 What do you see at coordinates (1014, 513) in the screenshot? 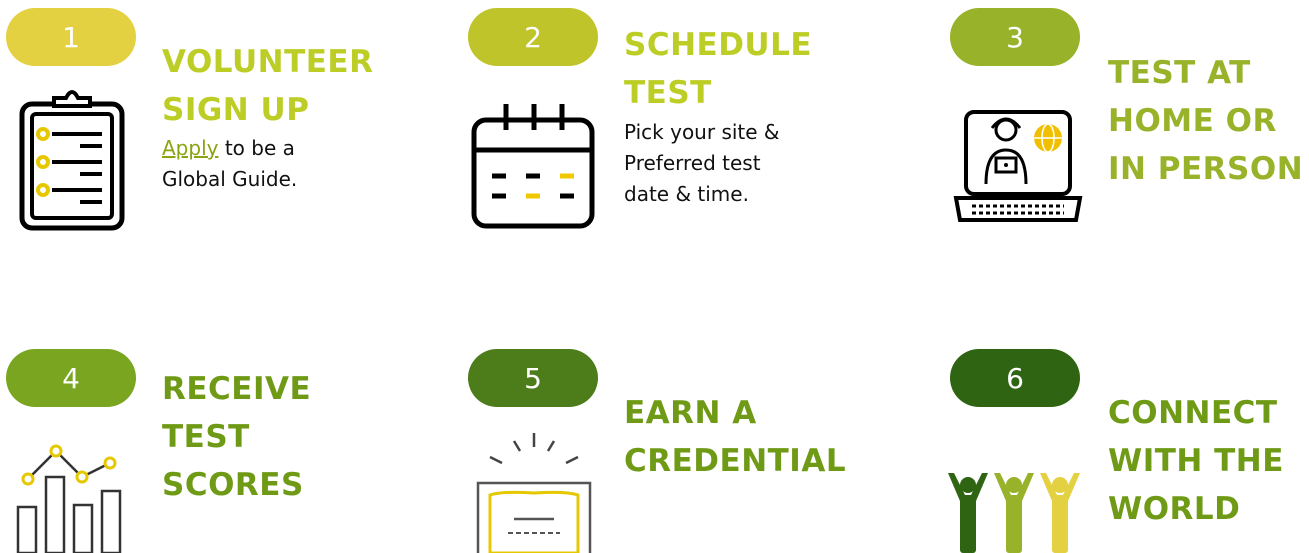
I see `people-celebrating-icon` at bounding box center [1014, 513].